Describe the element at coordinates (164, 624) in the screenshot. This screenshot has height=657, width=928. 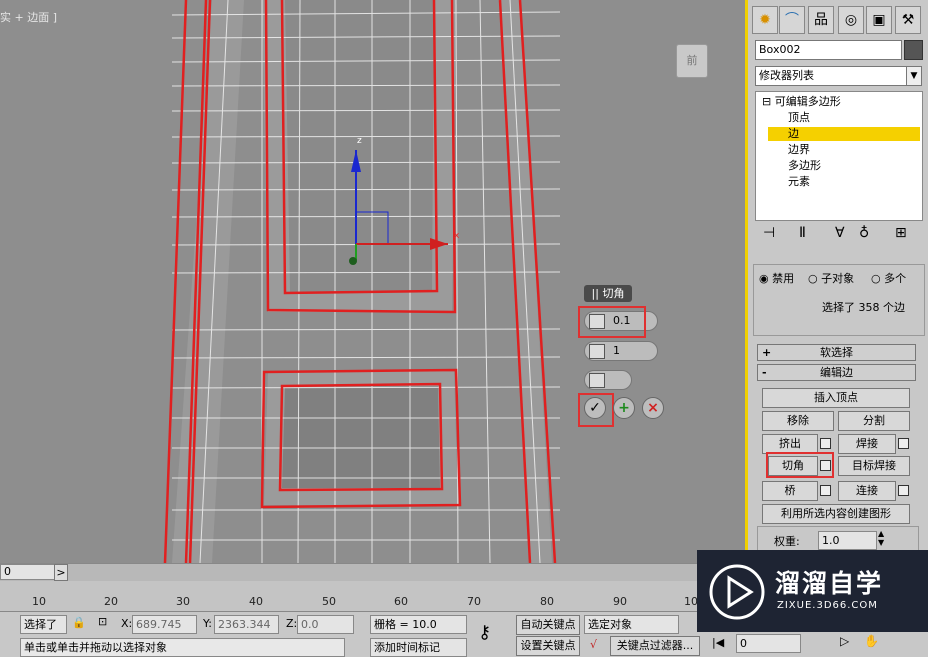
I see `x-coordinate-input: 689.745` at that location.